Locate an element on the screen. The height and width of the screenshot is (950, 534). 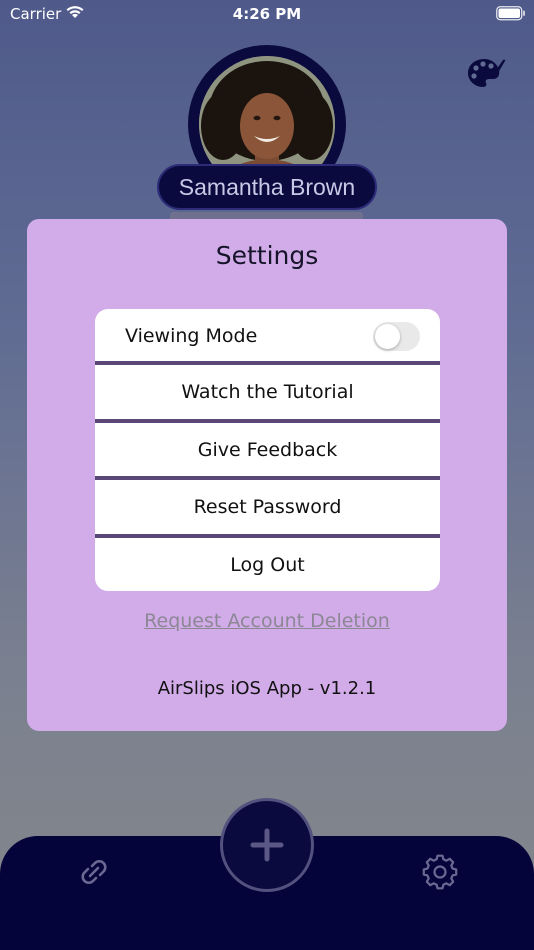
settings-tab-button is located at coordinates (440, 872).